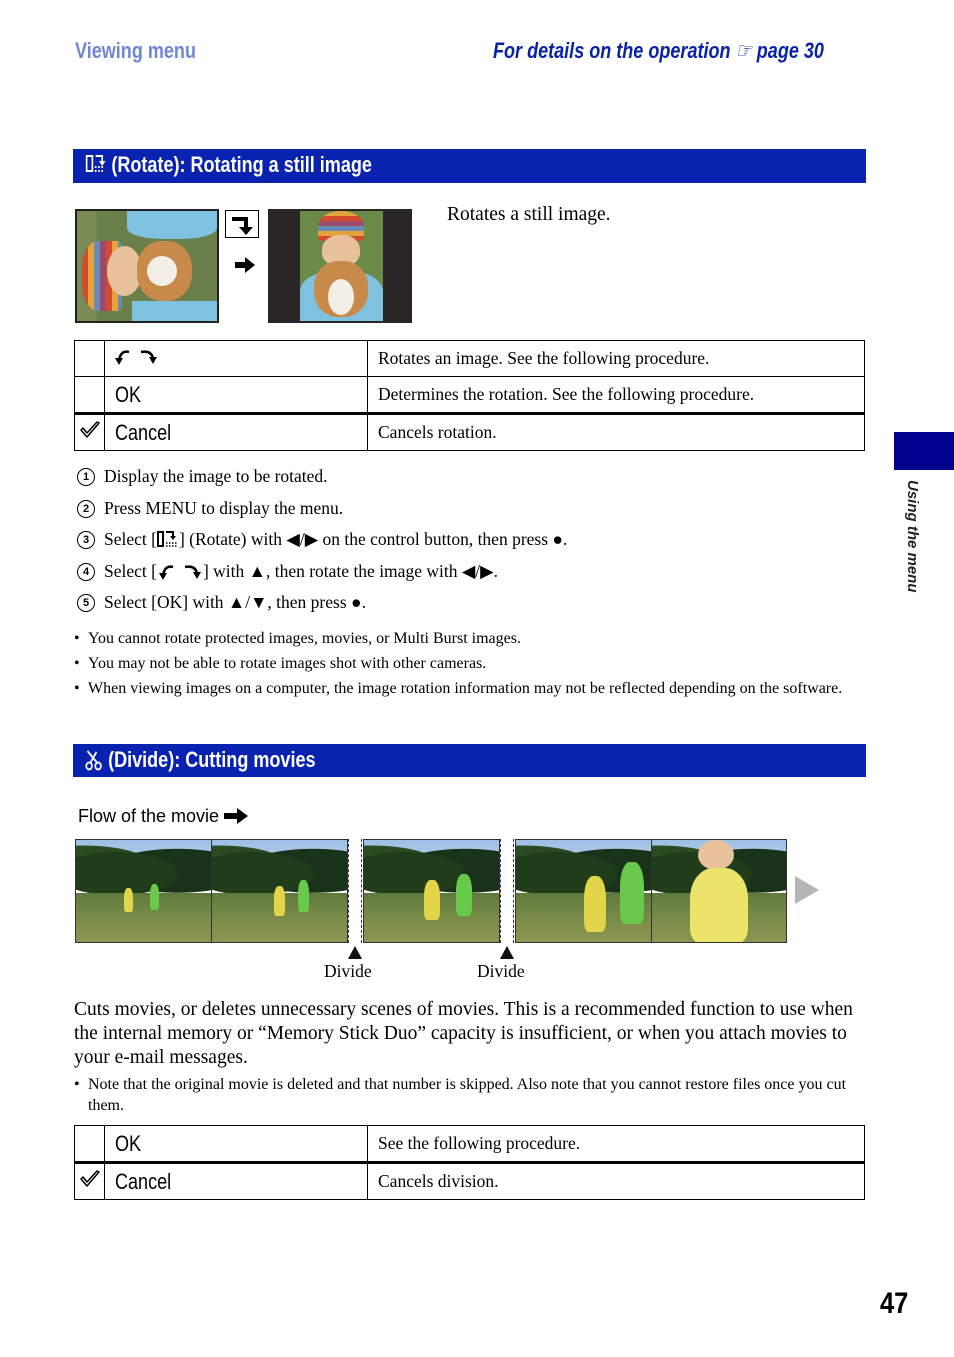 This screenshot has height=1357, width=954. What do you see at coordinates (86, 509) in the screenshot?
I see `step-number: 2` at bounding box center [86, 509].